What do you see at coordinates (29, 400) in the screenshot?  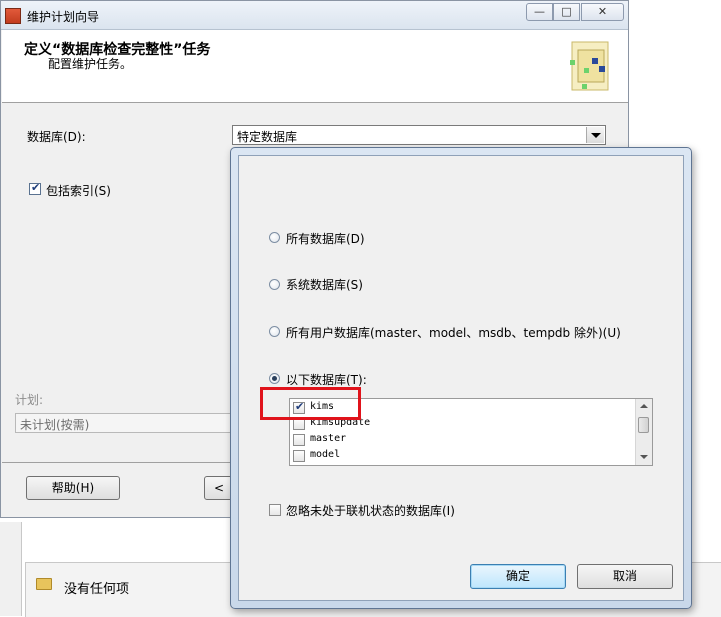 I see `schedule-label: 计划:` at bounding box center [29, 400].